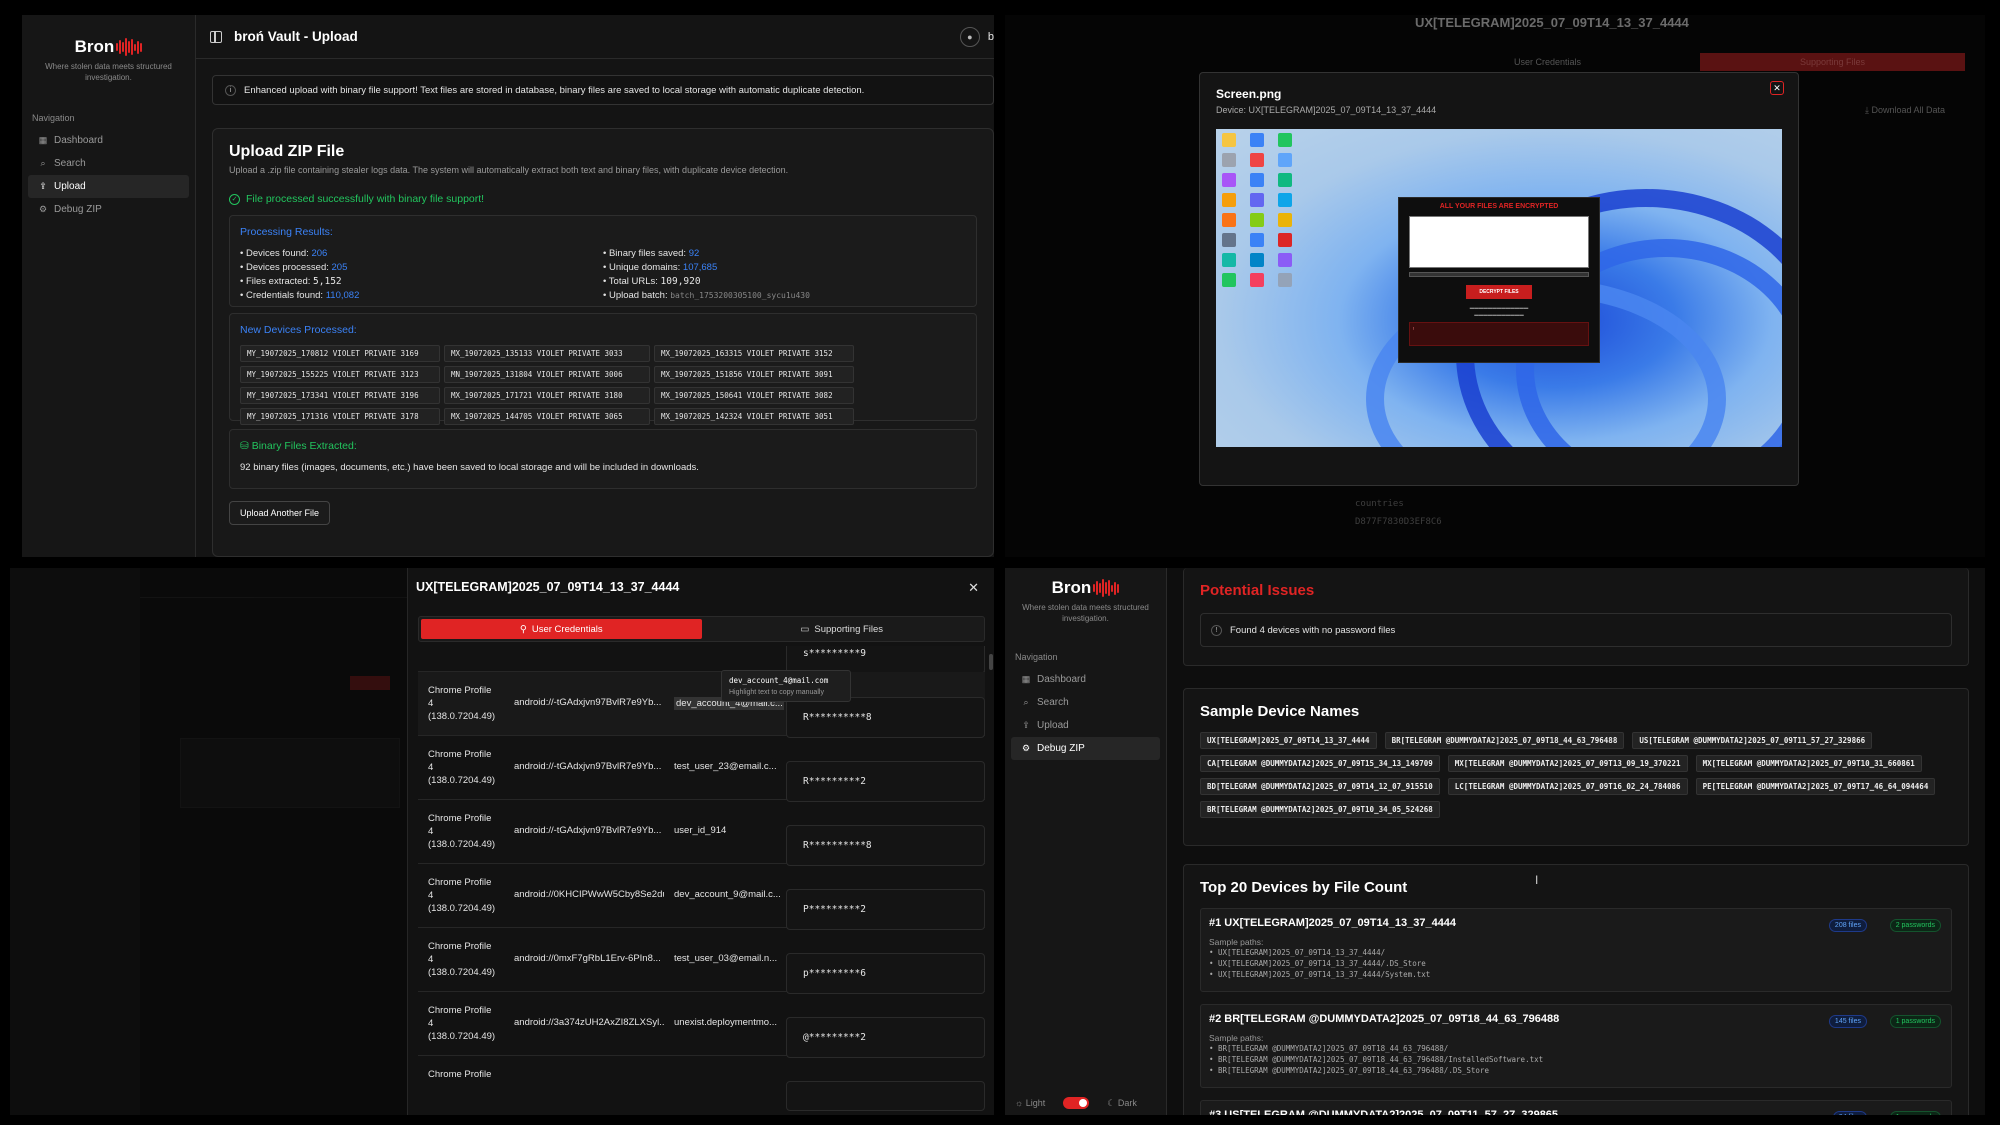 This screenshot has height=1125, width=2000. Describe the element at coordinates (1122, 1102) in the screenshot. I see `theme-dark-label: ☾ Dark` at that location.